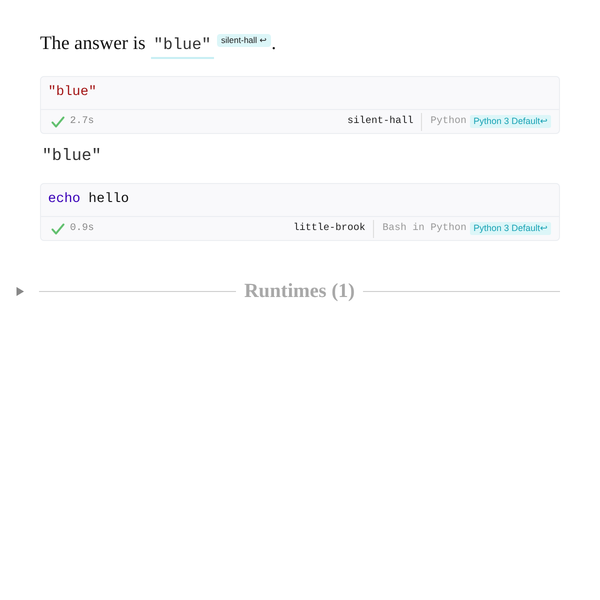  I want to click on code-line: "blue", so click(72, 93).